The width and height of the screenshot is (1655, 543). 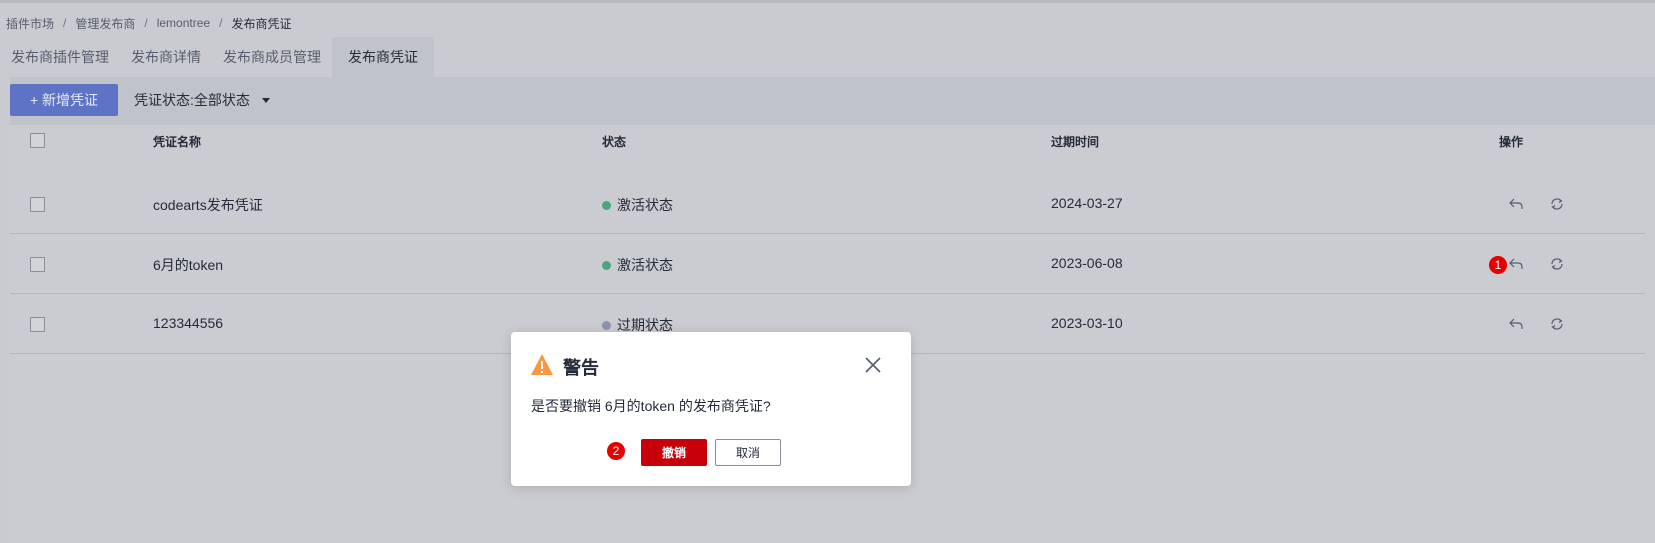 I want to click on table-row: codearts发布凭证 激活状态 2024-03-27, so click(x=827, y=204).